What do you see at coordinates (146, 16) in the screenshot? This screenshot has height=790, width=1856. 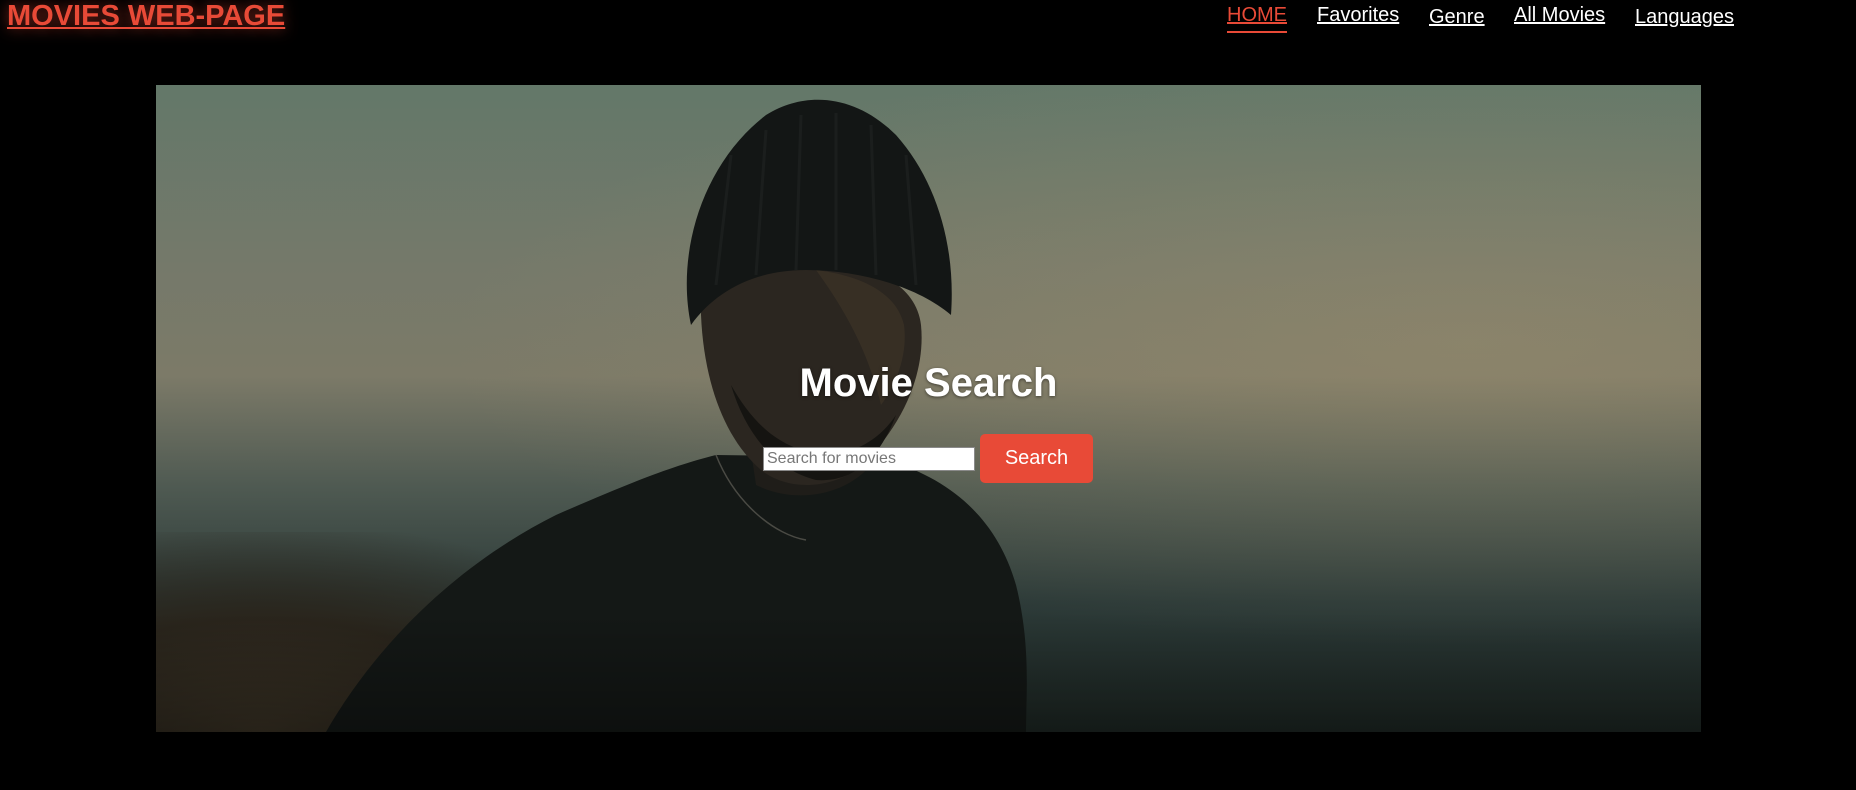 I see `site-logo-link: MOVIES WEB-PAGE` at bounding box center [146, 16].